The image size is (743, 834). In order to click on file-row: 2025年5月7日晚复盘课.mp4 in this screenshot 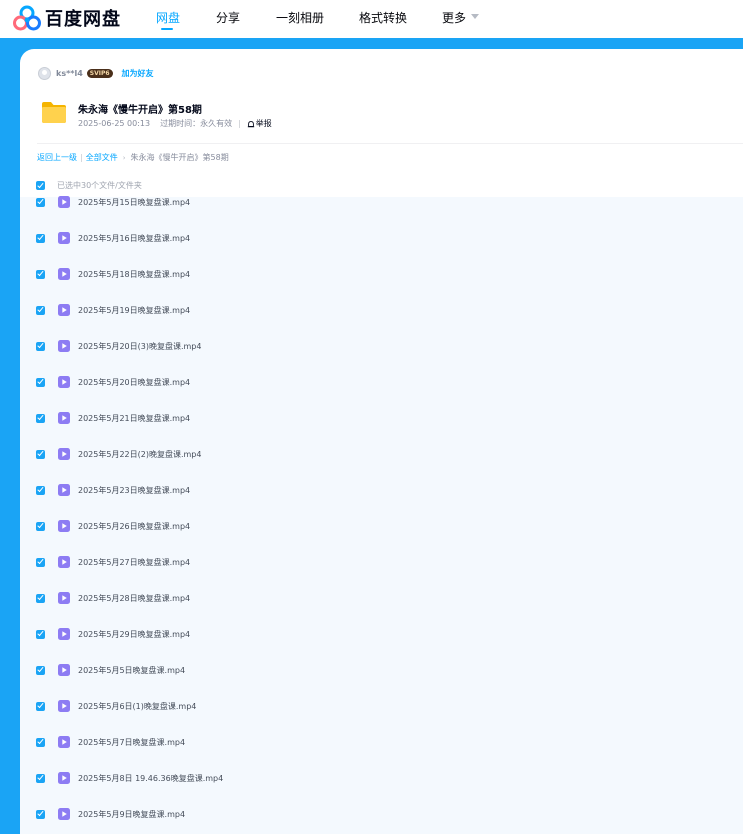, I will do `click(110, 742)`.